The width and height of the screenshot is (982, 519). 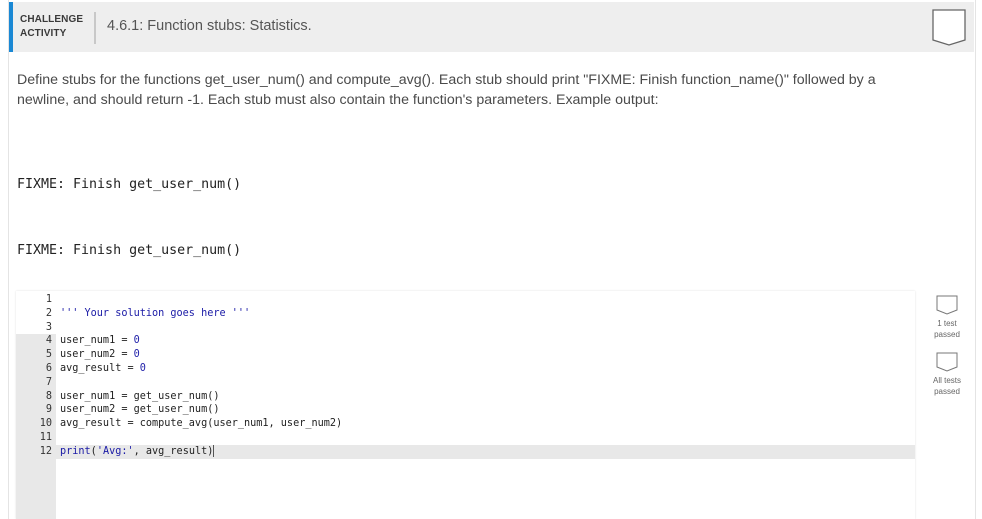 I want to click on code-text: avg_result = 0, so click(x=103, y=369).